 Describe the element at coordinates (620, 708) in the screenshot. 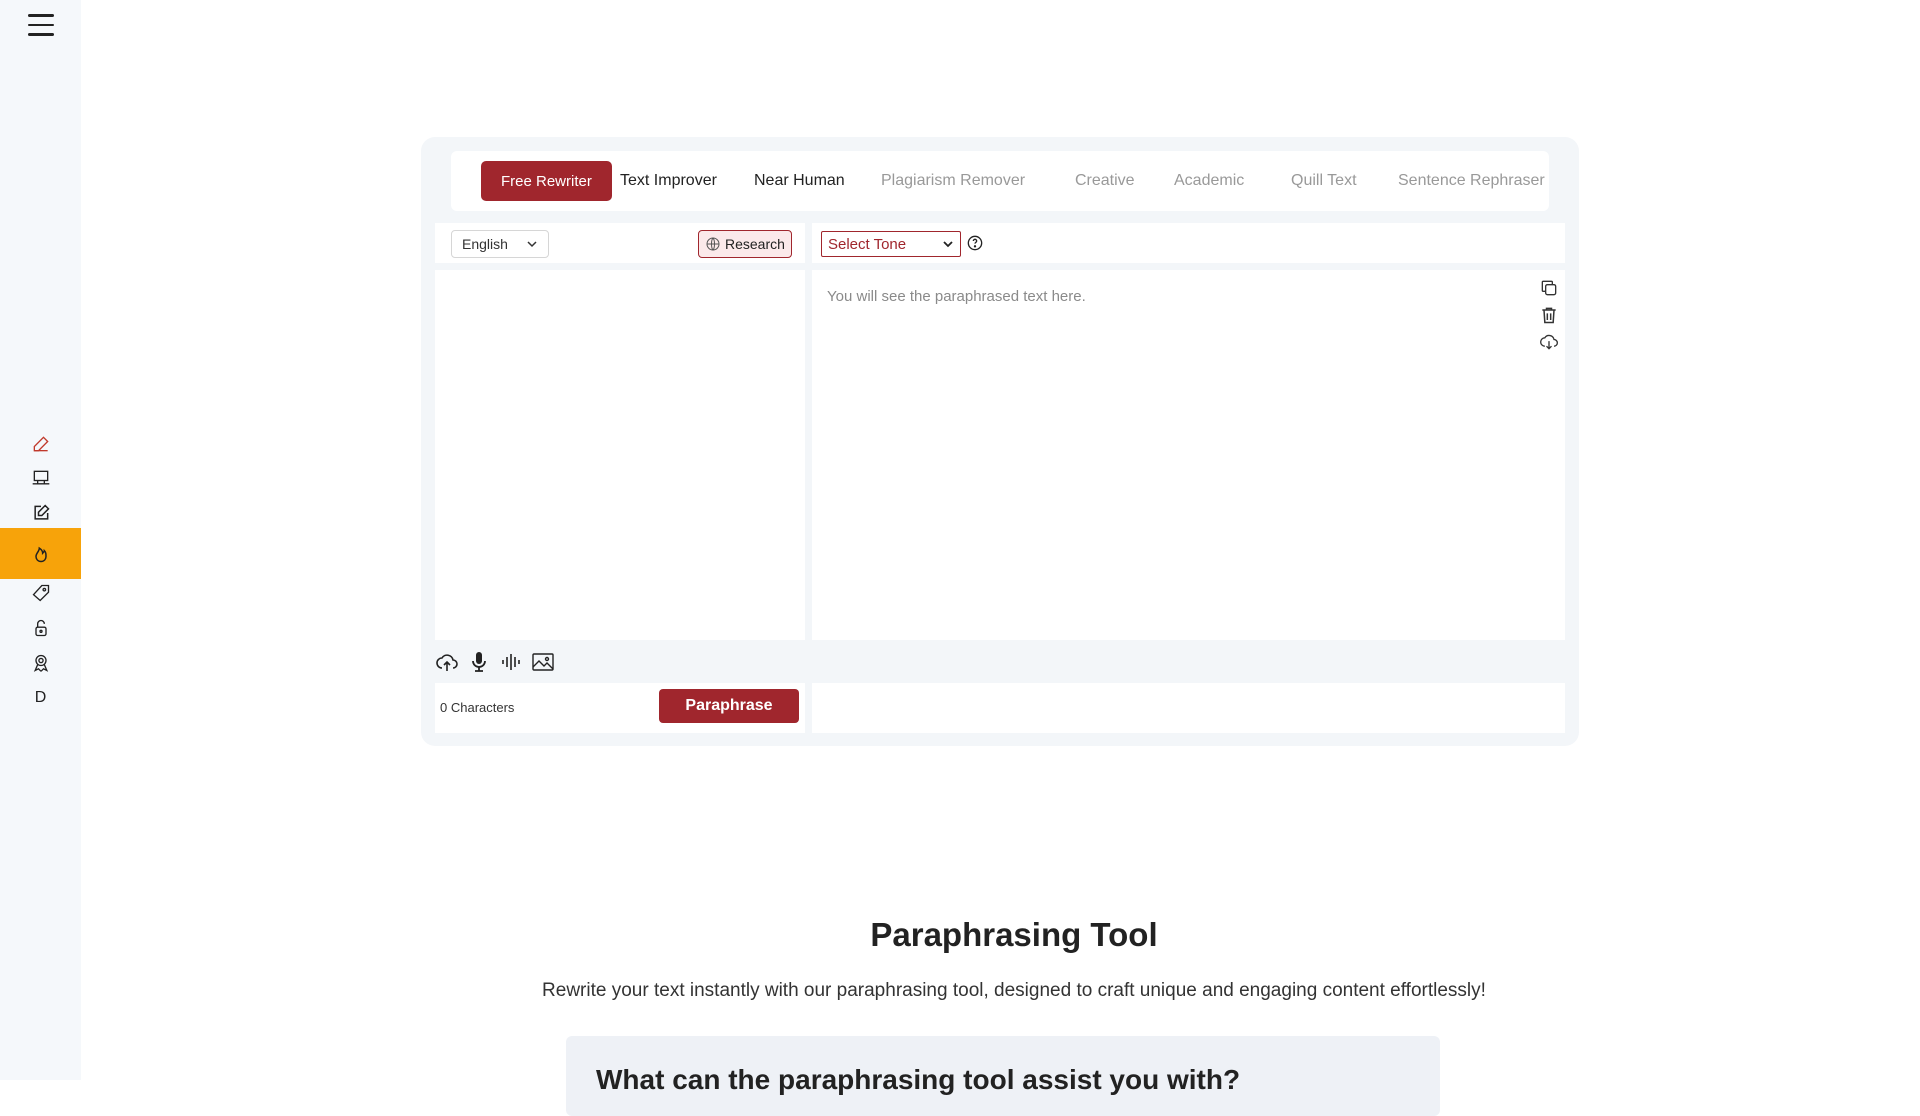

I see `input-footer: 0 Characters Paraphrase` at that location.